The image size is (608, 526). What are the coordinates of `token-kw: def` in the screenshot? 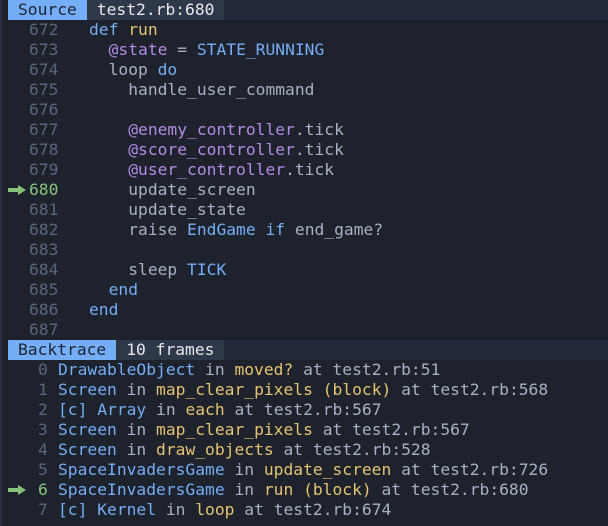 It's located at (104, 29).